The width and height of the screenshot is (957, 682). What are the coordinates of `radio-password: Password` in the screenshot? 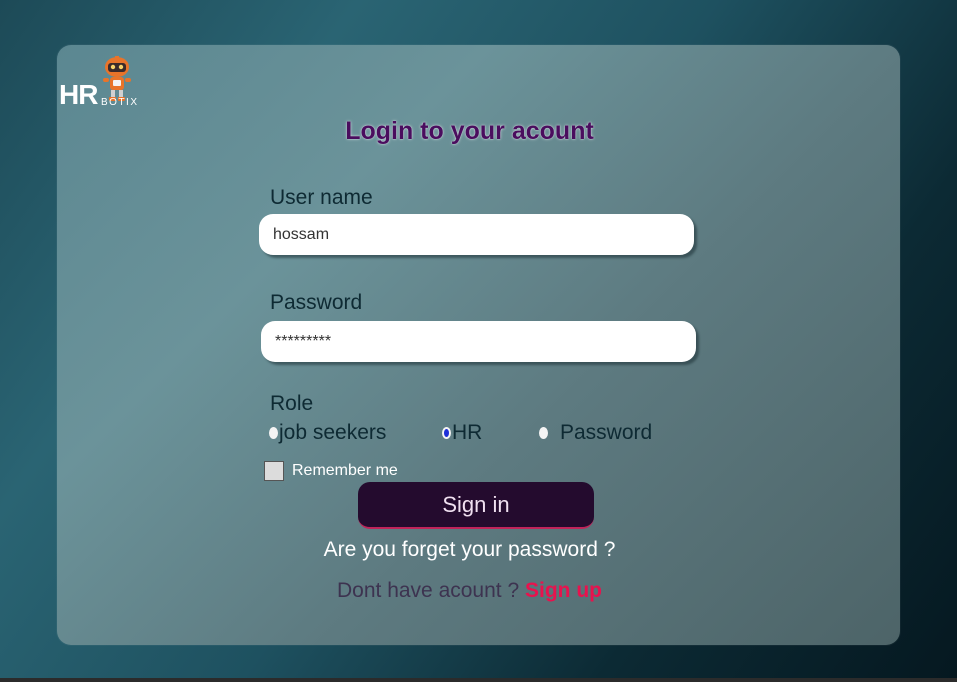 It's located at (595, 433).